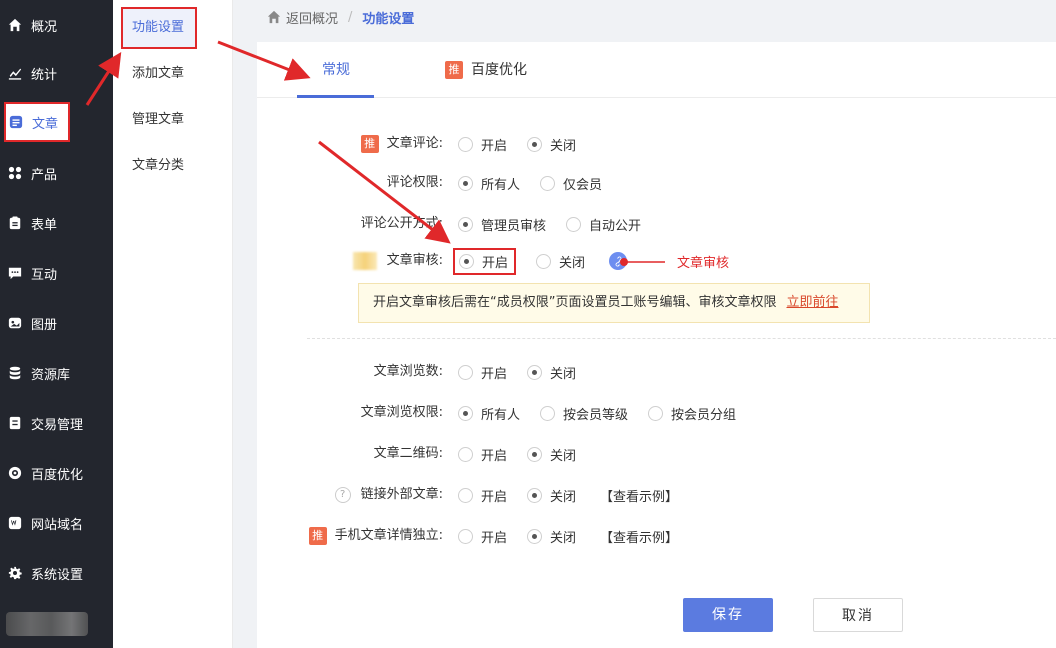 The image size is (1056, 648). What do you see at coordinates (584, 413) in the screenshot?
I see `view-perm-level-radio: 按会员等级` at bounding box center [584, 413].